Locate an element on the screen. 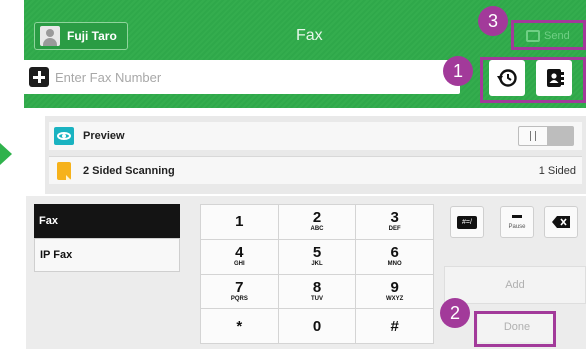 The height and width of the screenshot is (349, 586). two-sided-scanning-label: 2 Sided Scanning is located at coordinates (129, 170).